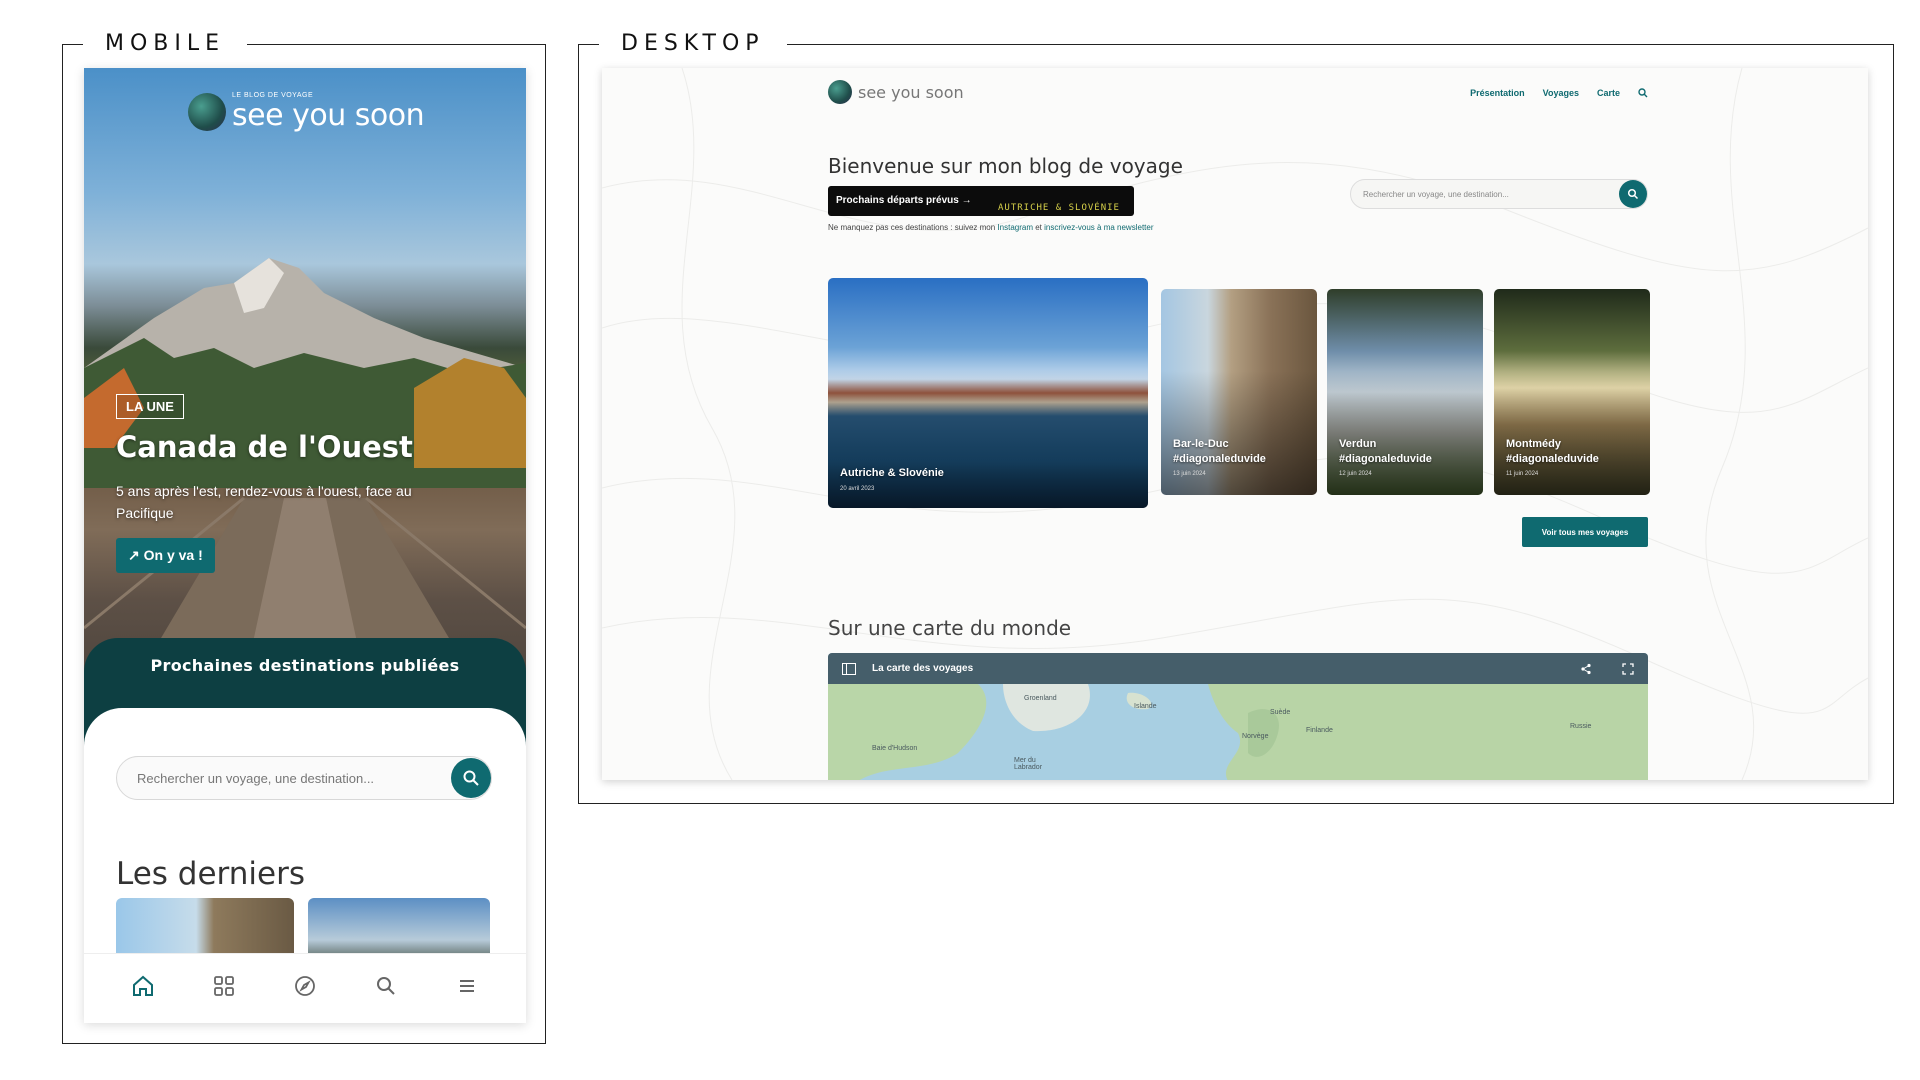 The width and height of the screenshot is (1920, 1080). I want to click on tab-explore, so click(305, 986).